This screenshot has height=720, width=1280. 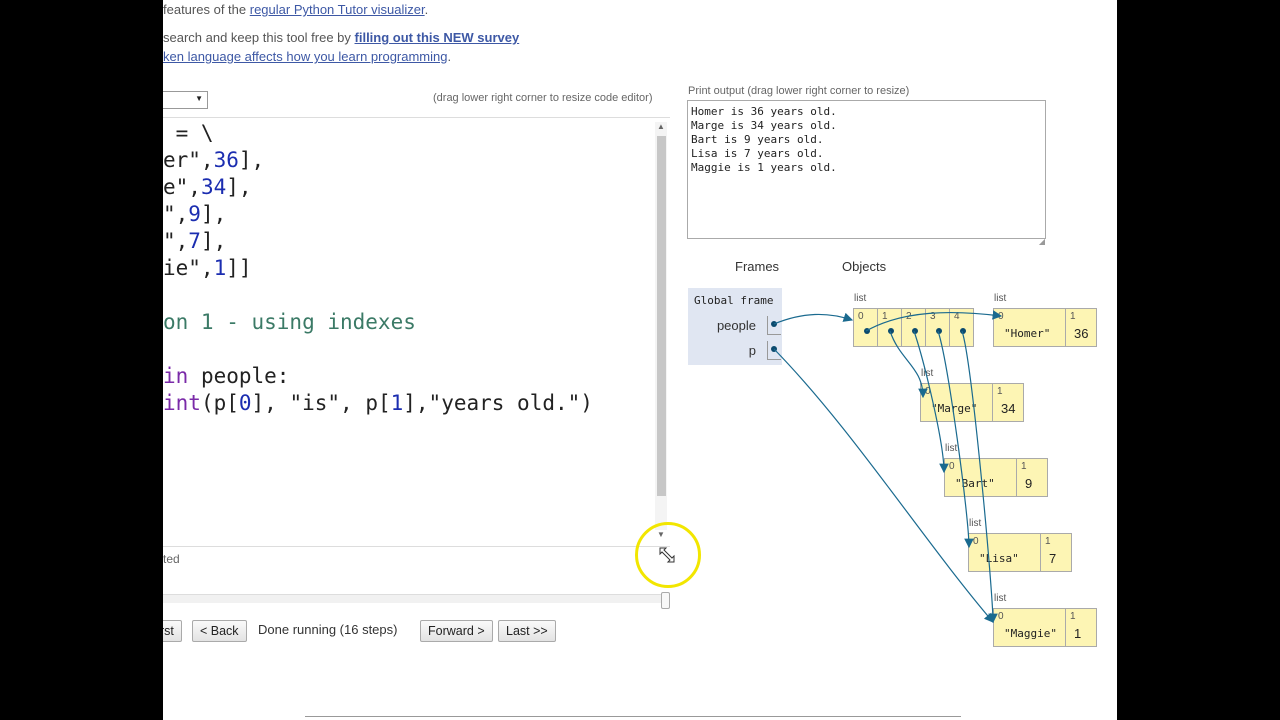 What do you see at coordinates (813, 318) in the screenshot?
I see `arrow-people-to-list` at bounding box center [813, 318].